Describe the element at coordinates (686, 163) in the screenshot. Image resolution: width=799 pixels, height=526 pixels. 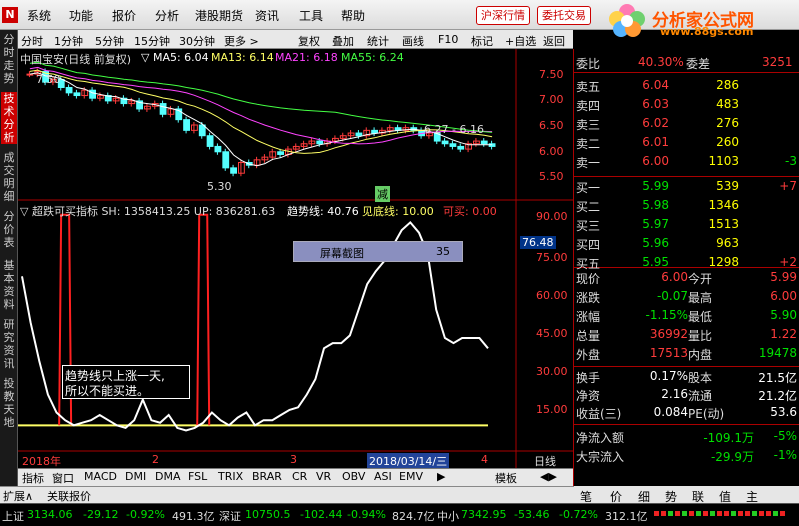
I see `sell-level-row: 卖一 6.00 1103 -3` at that location.